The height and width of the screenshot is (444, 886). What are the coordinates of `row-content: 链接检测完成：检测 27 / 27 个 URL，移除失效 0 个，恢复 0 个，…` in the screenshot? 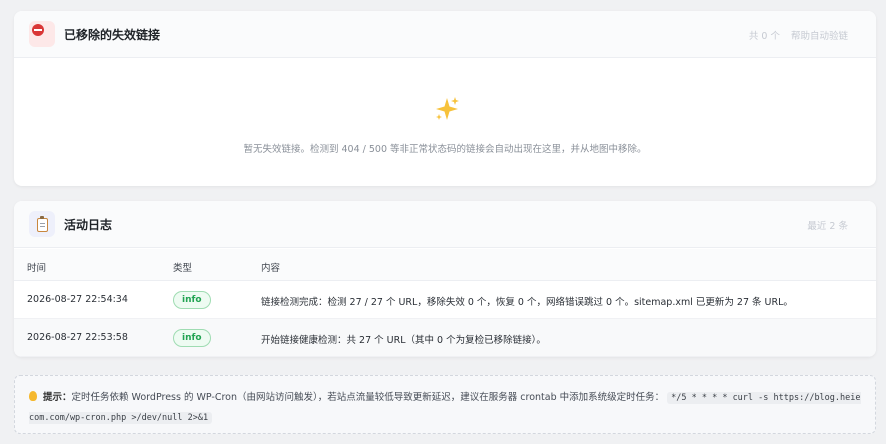 It's located at (527, 302).